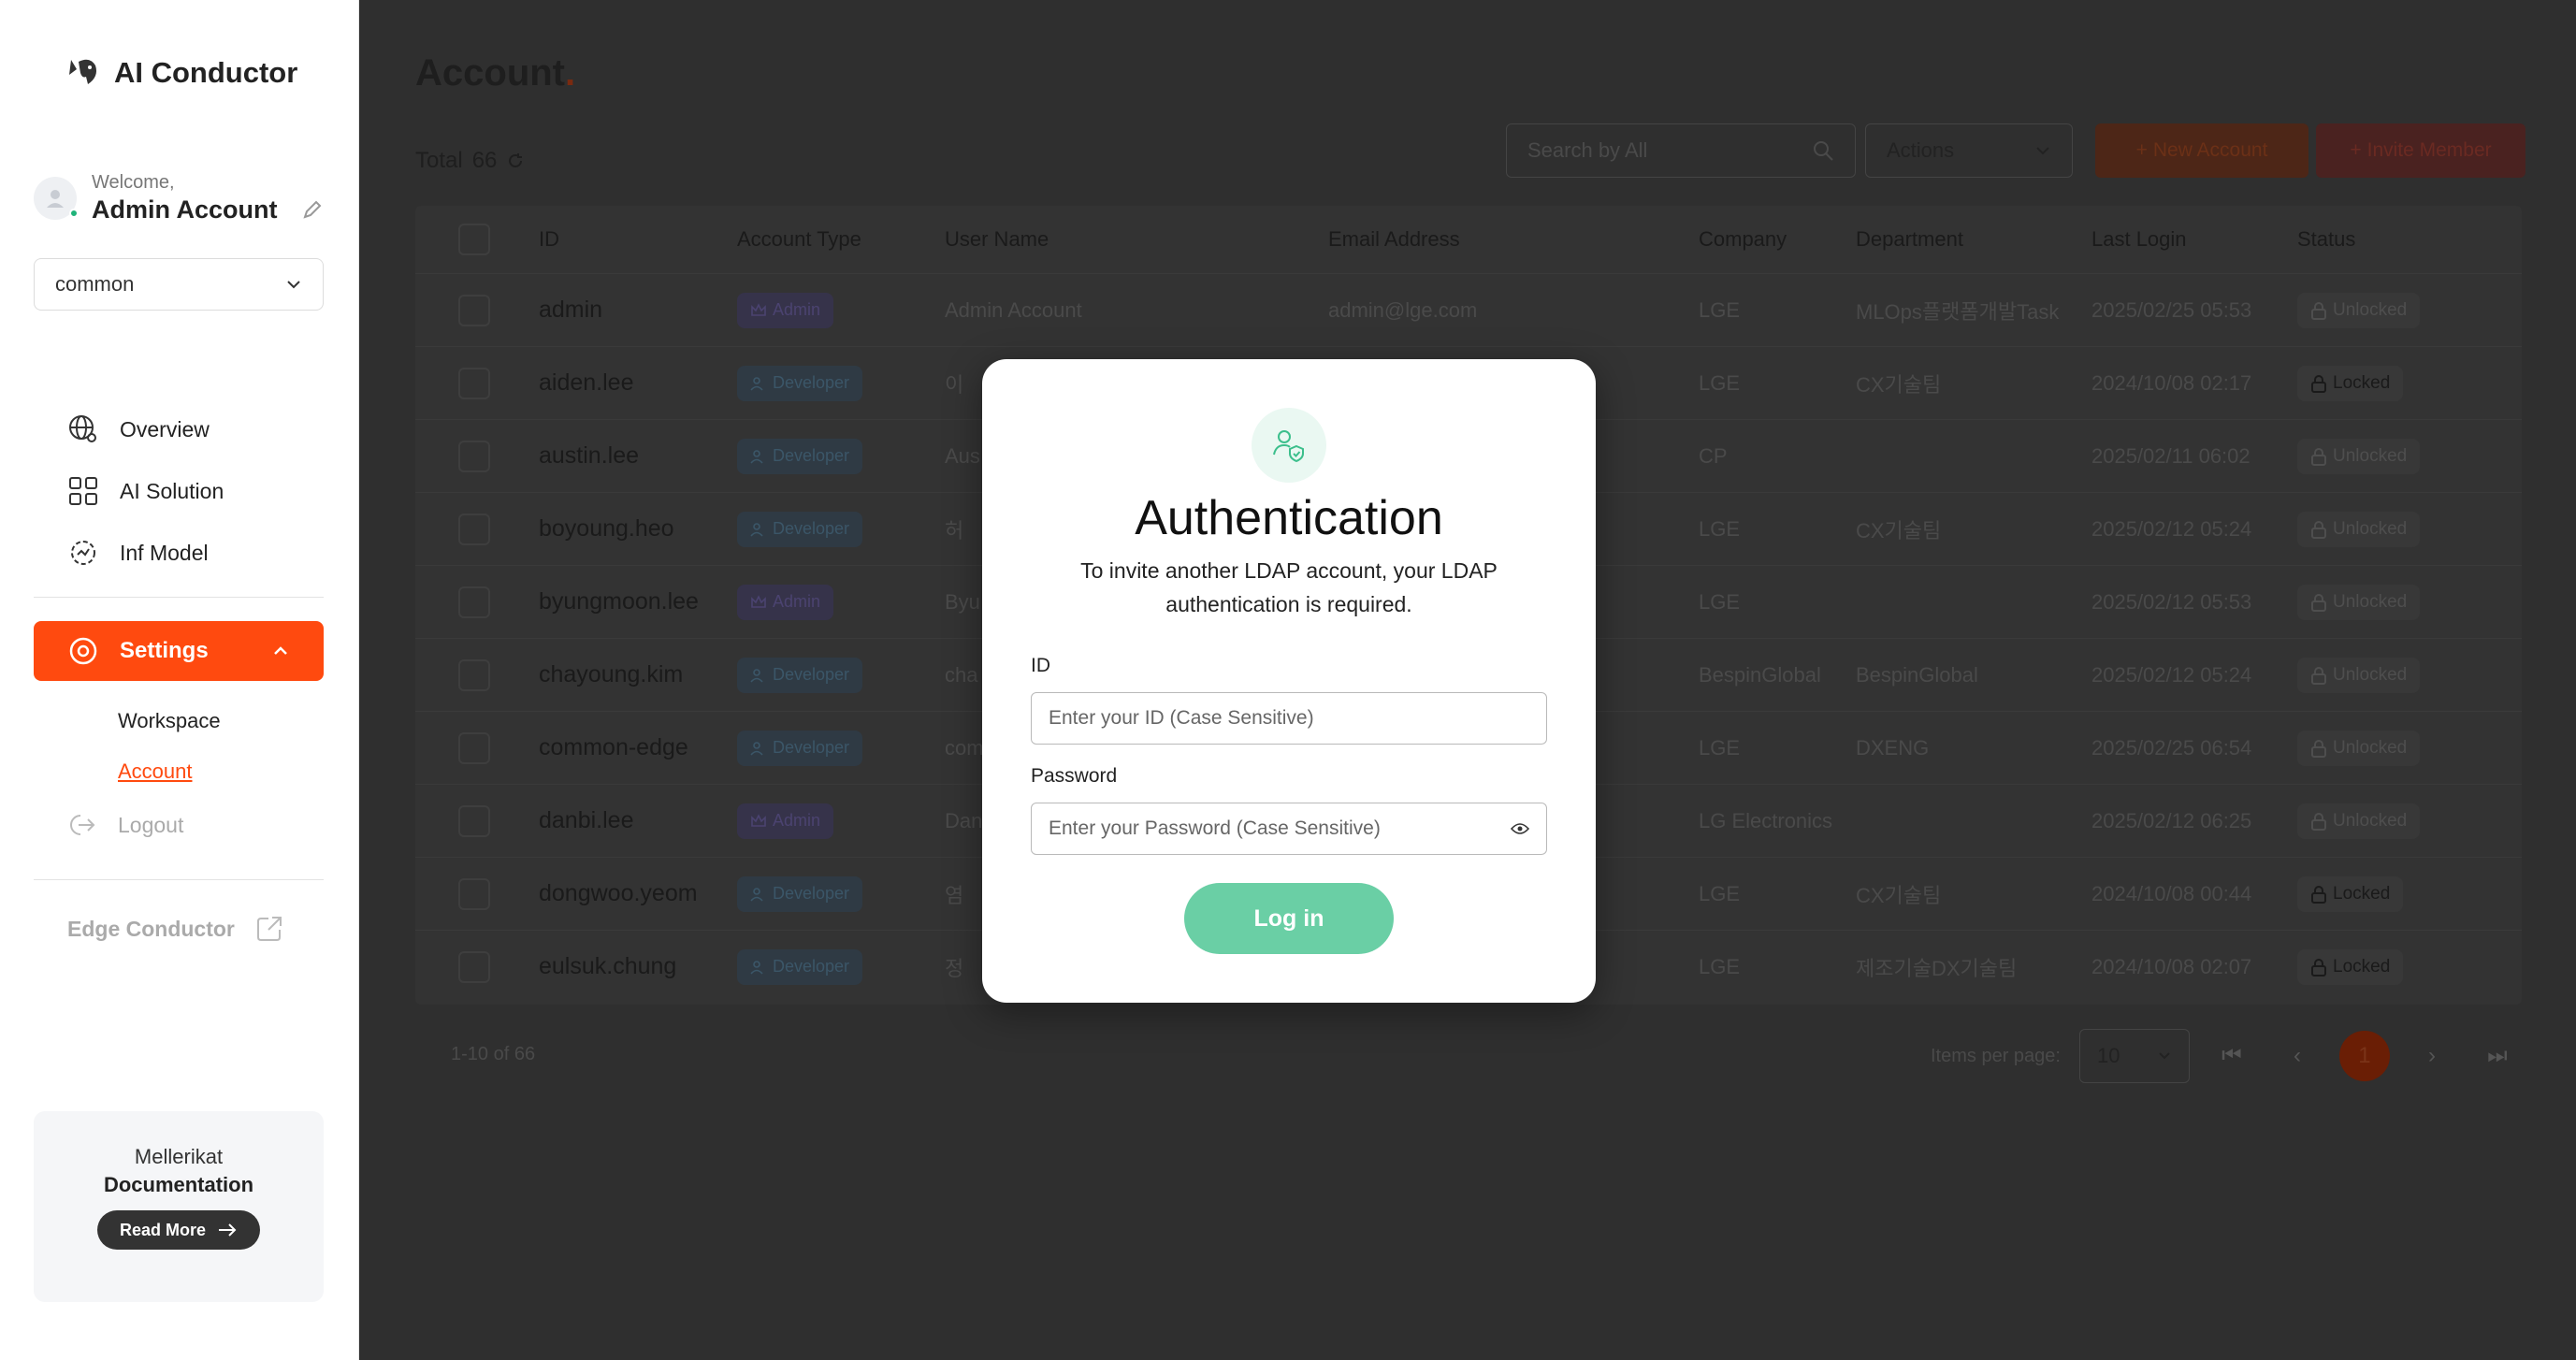  What do you see at coordinates (1289, 718) in the screenshot?
I see `id-input: Enter your ID (Case Sensitive)` at bounding box center [1289, 718].